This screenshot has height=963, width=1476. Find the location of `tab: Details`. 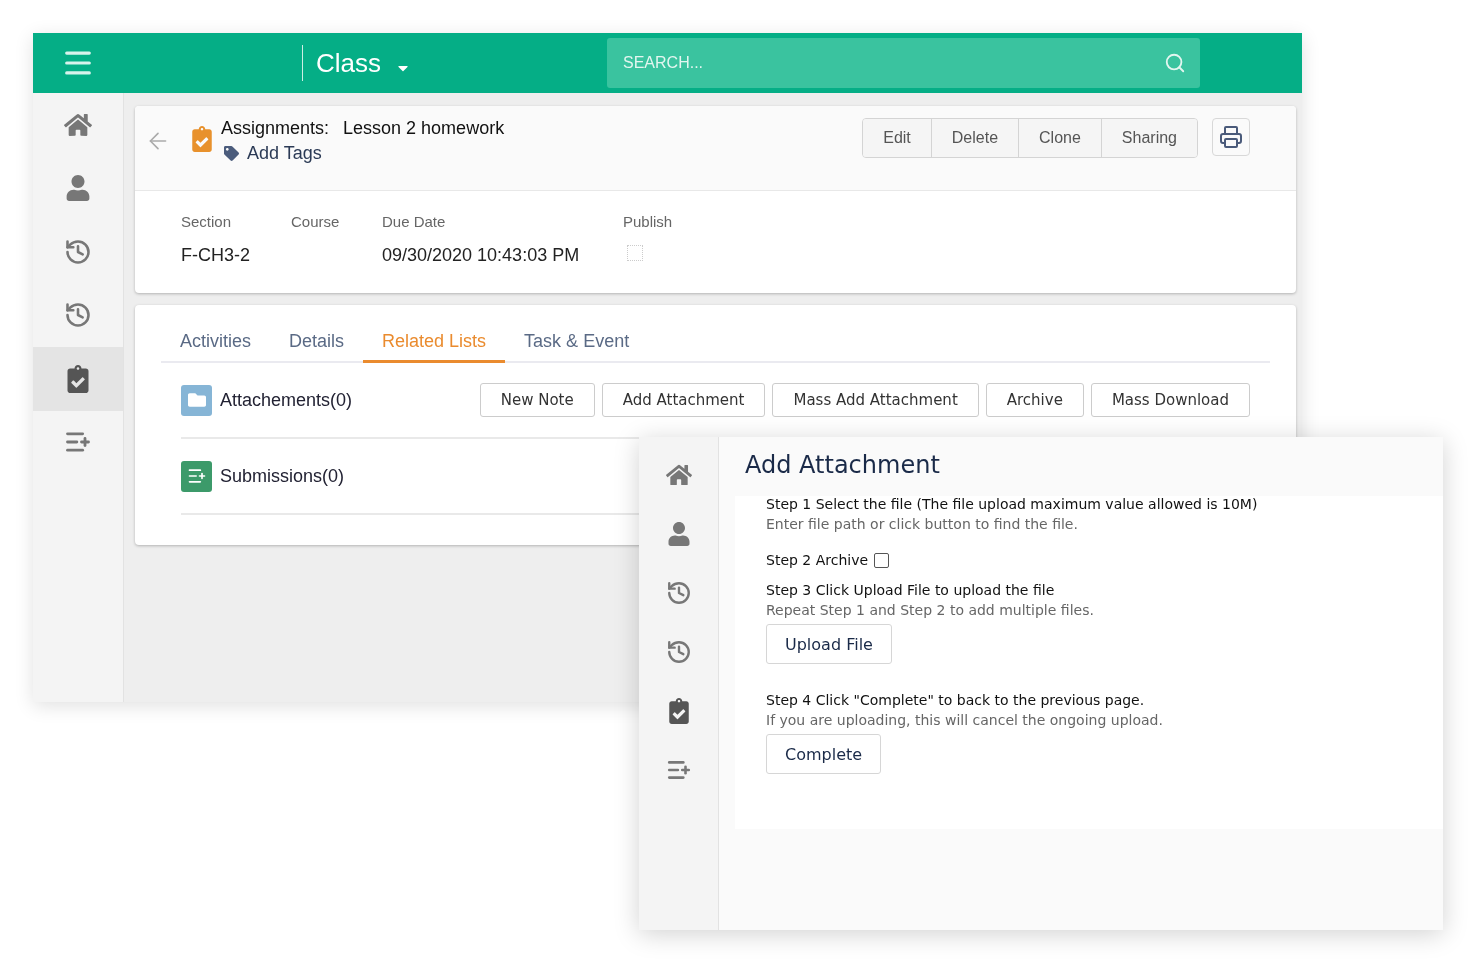

tab: Details is located at coordinates (317, 345).